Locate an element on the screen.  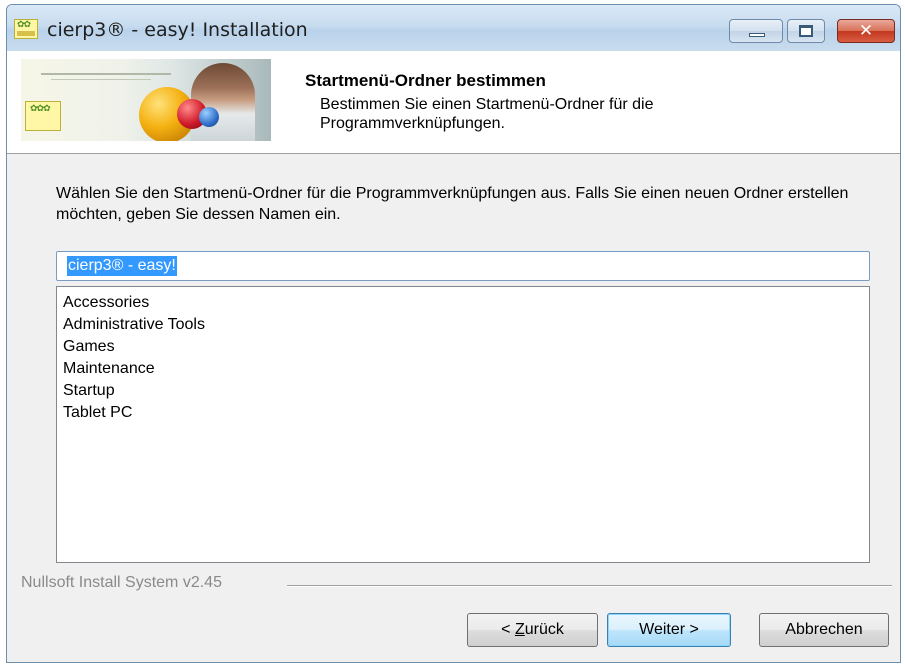
folder-input-value: cierp3® - easy! is located at coordinates (122, 266).